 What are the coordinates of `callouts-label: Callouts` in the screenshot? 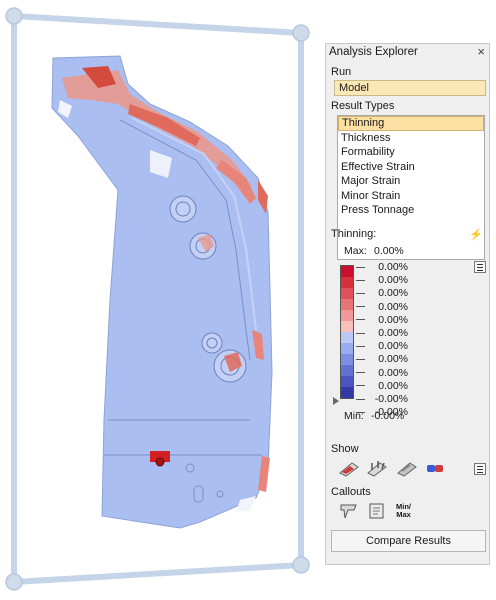 It's located at (351, 492).